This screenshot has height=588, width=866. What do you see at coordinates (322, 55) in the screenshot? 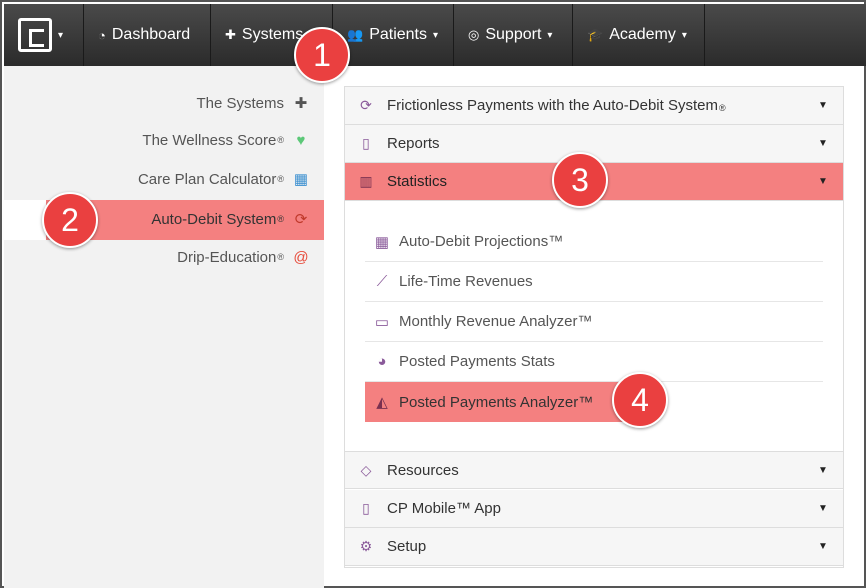
I see `step-badge-1: 1` at bounding box center [322, 55].